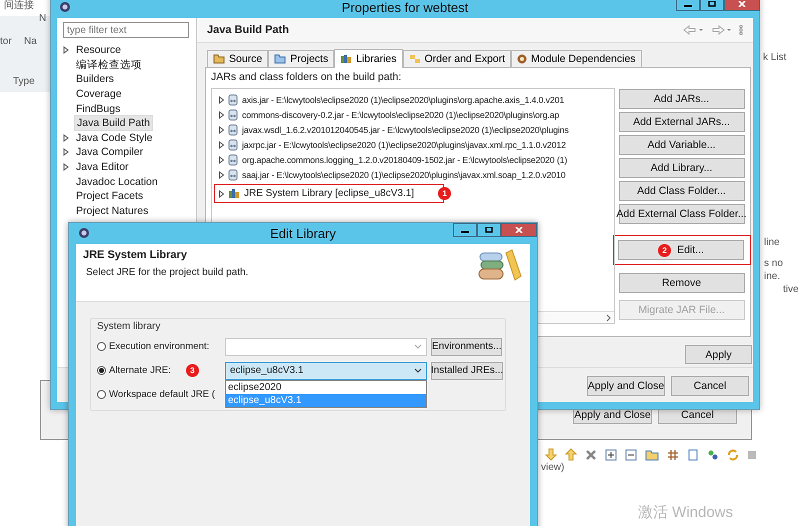 This screenshot has height=526, width=800. Describe the element at coordinates (401, 115) in the screenshot. I see `library-entry: commons-discovery-0.2.jar - E:\lcwytools\eclipse2020 (1)\eclipse2020\plugins\org.ap` at that location.